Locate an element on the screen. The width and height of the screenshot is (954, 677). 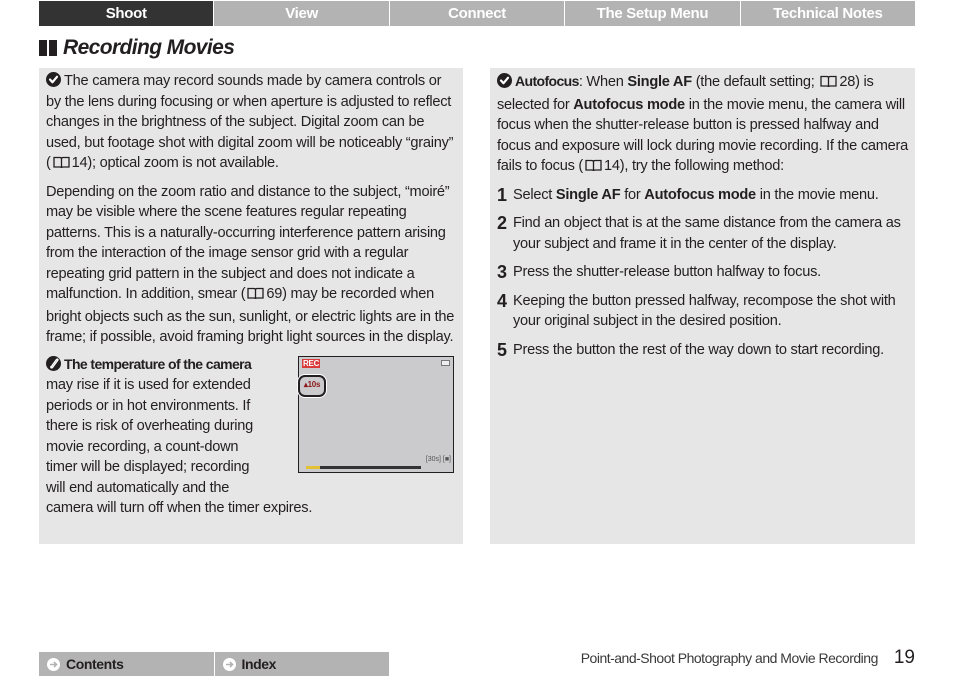
pencil-note-icon is located at coordinates (53, 363).